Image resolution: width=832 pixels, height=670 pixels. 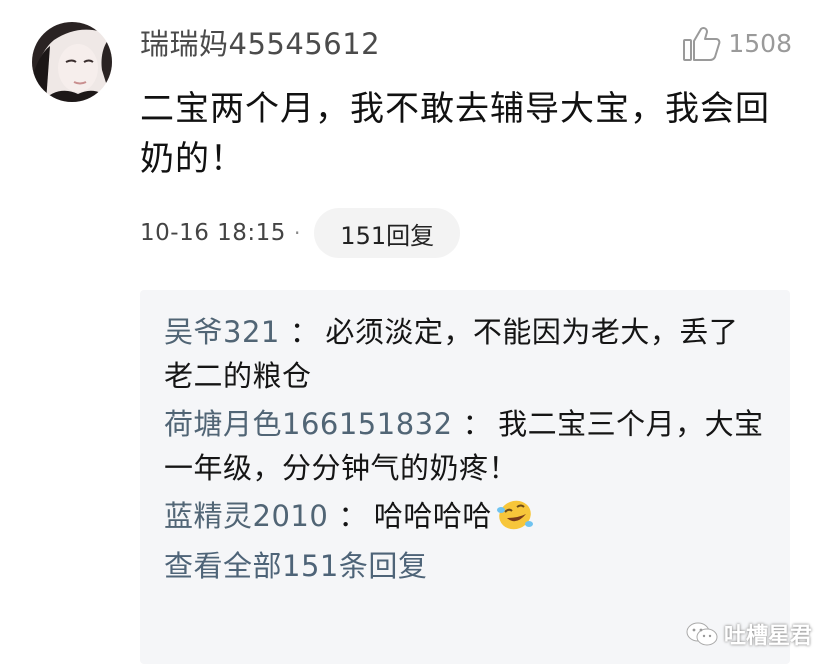 What do you see at coordinates (767, 636) in the screenshot?
I see `watermark-text: 吐槽星君` at bounding box center [767, 636].